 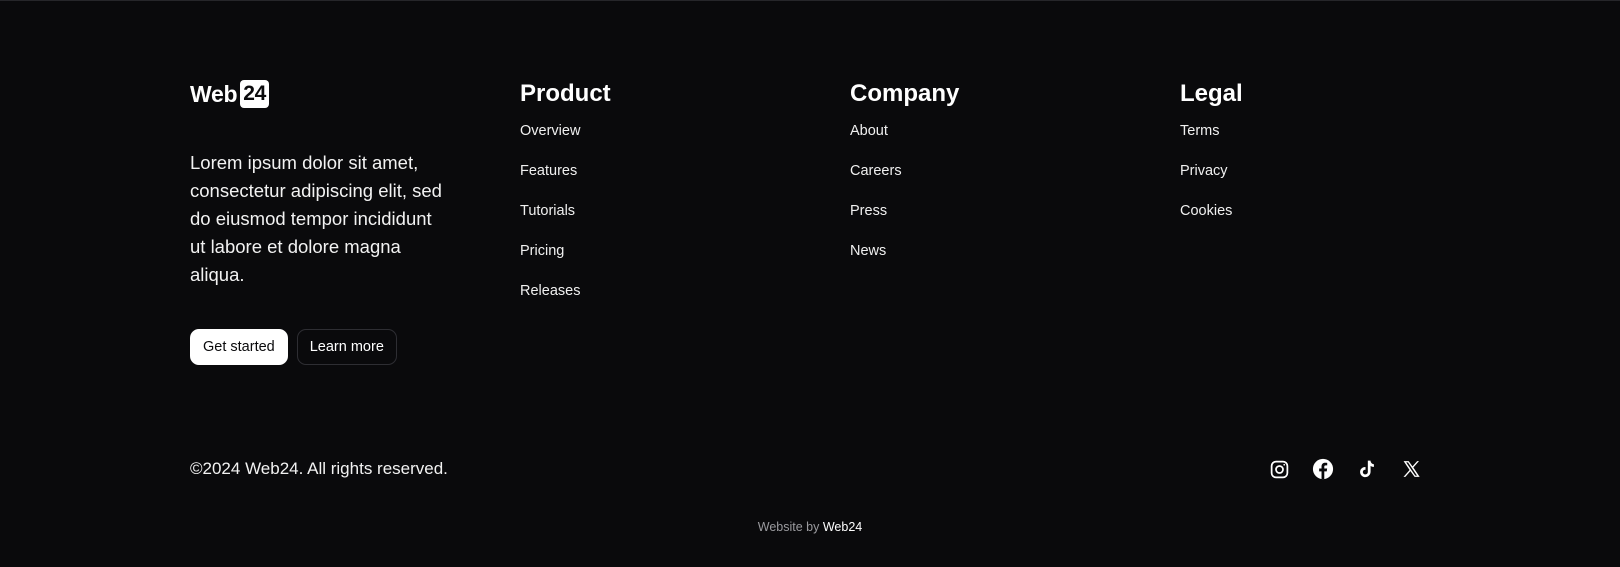 I want to click on credit-prefix: Website by, so click(x=788, y=527).